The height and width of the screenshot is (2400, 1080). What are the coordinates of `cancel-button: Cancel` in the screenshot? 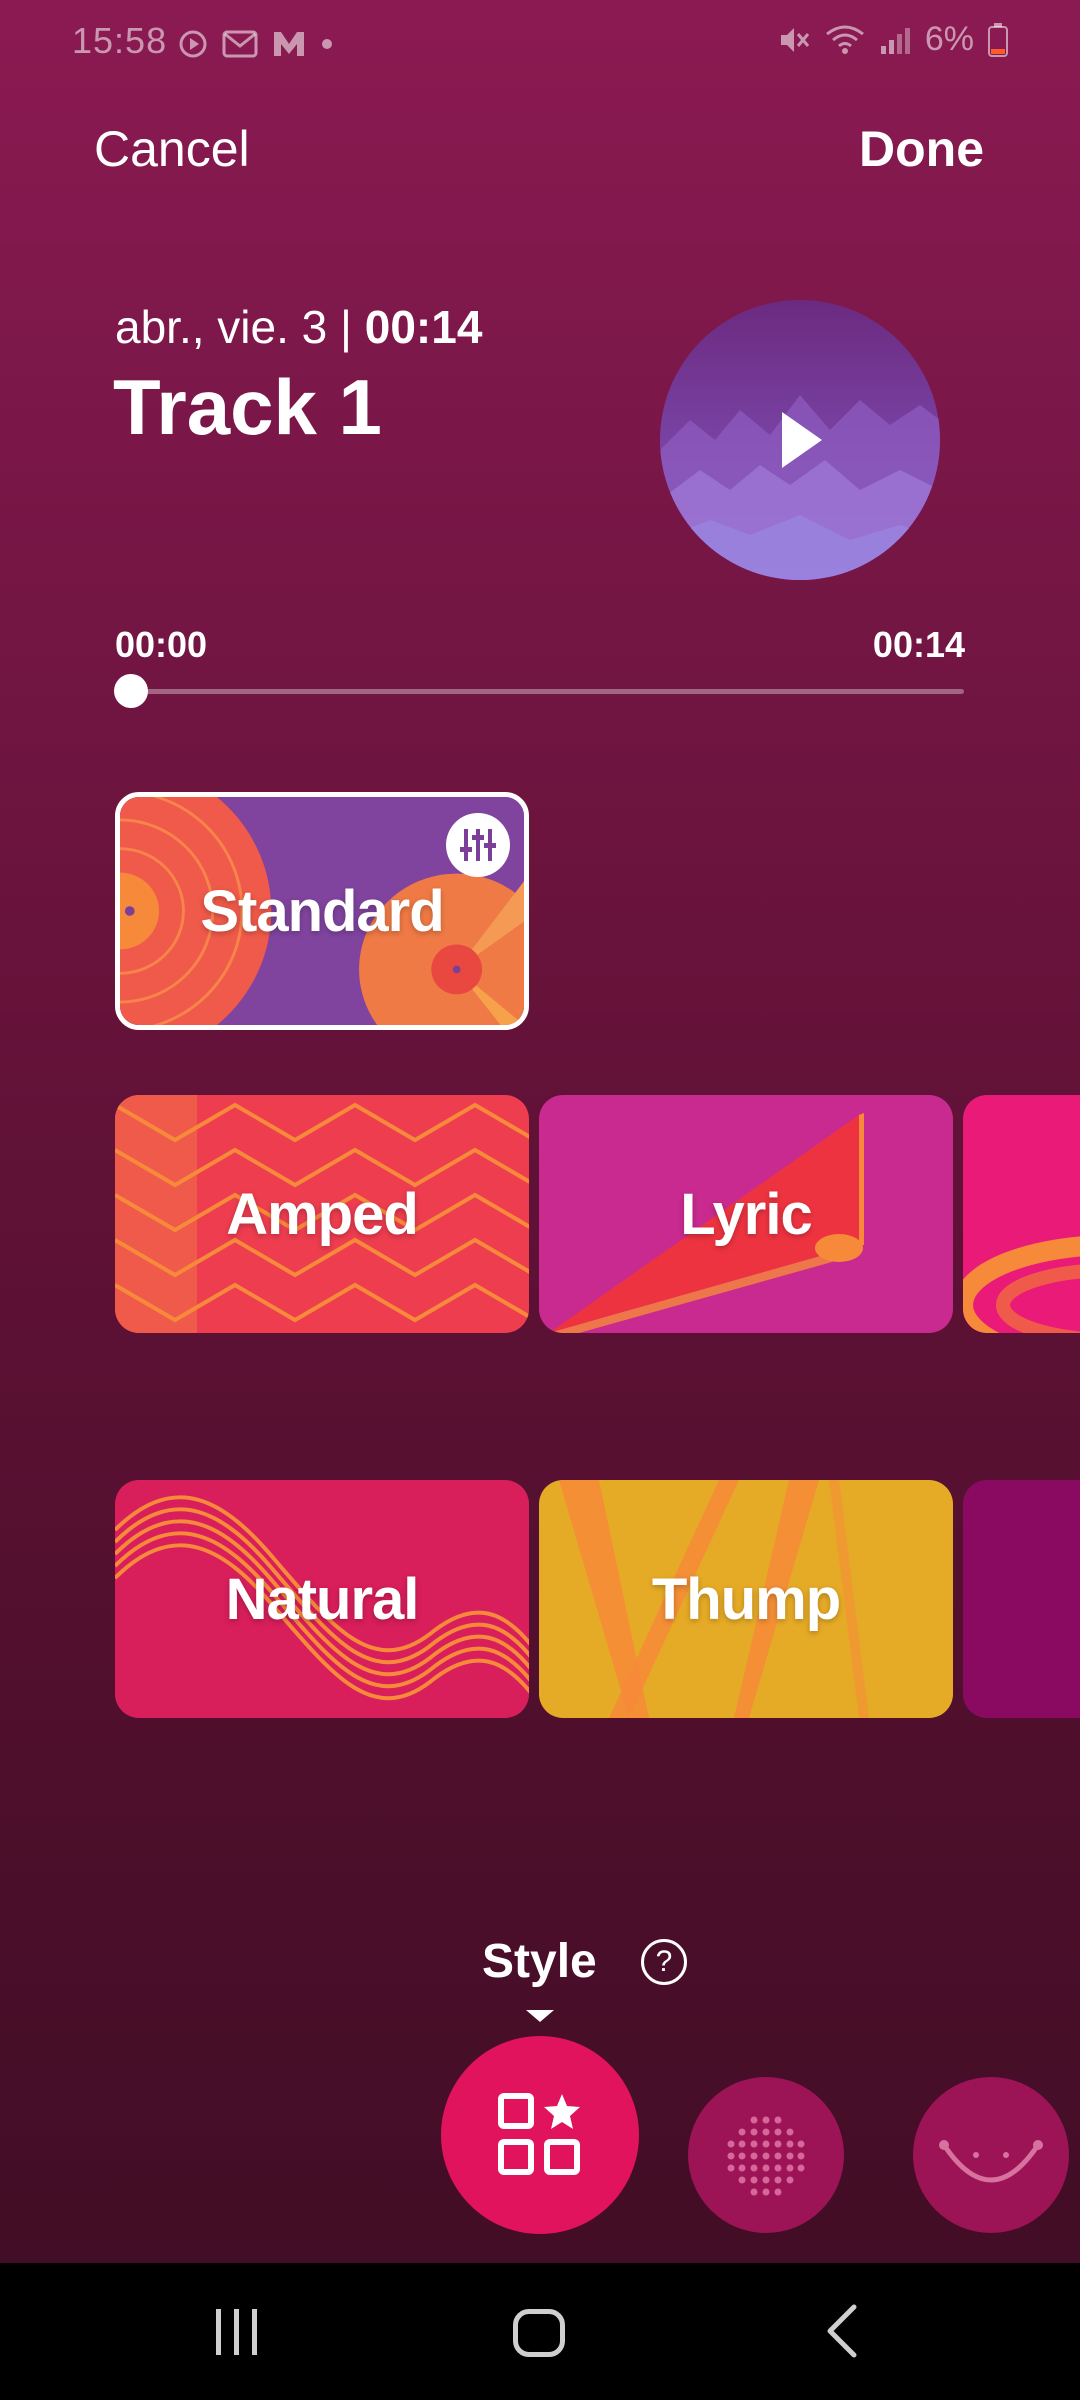 It's located at (172, 149).